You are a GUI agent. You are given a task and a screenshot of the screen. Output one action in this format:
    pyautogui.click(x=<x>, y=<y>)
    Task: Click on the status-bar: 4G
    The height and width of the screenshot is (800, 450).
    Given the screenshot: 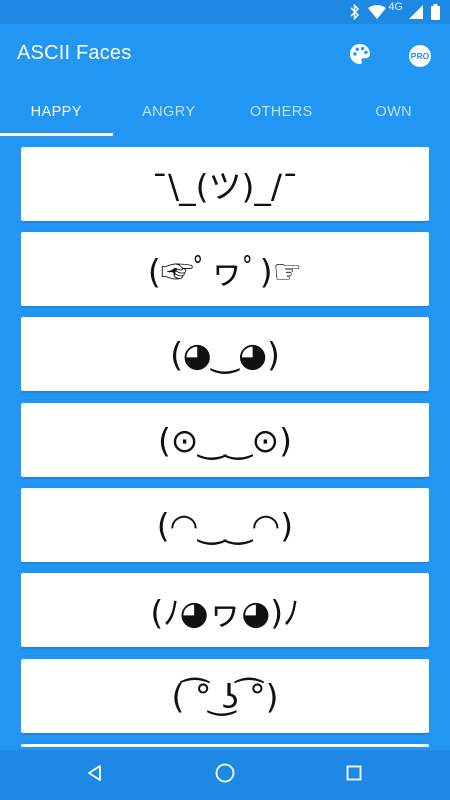 What is the action you would take?
    pyautogui.click(x=225, y=12)
    